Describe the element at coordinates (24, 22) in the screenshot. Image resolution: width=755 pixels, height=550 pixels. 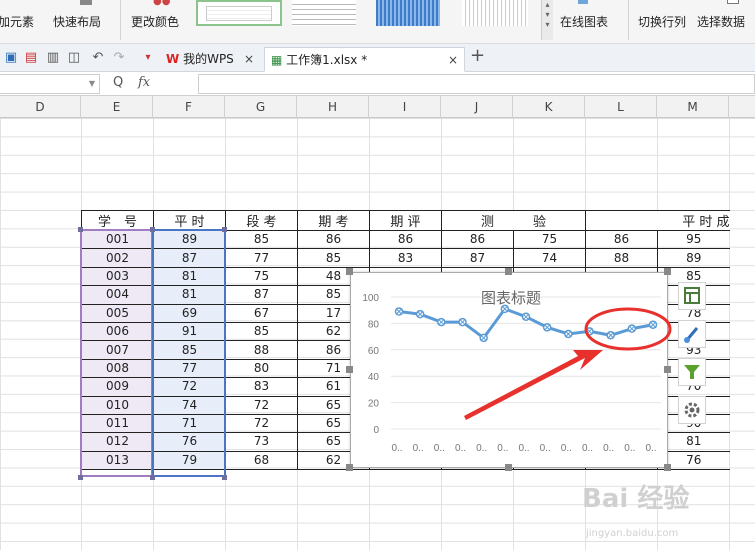
I see `add-element-button: 加元素` at that location.